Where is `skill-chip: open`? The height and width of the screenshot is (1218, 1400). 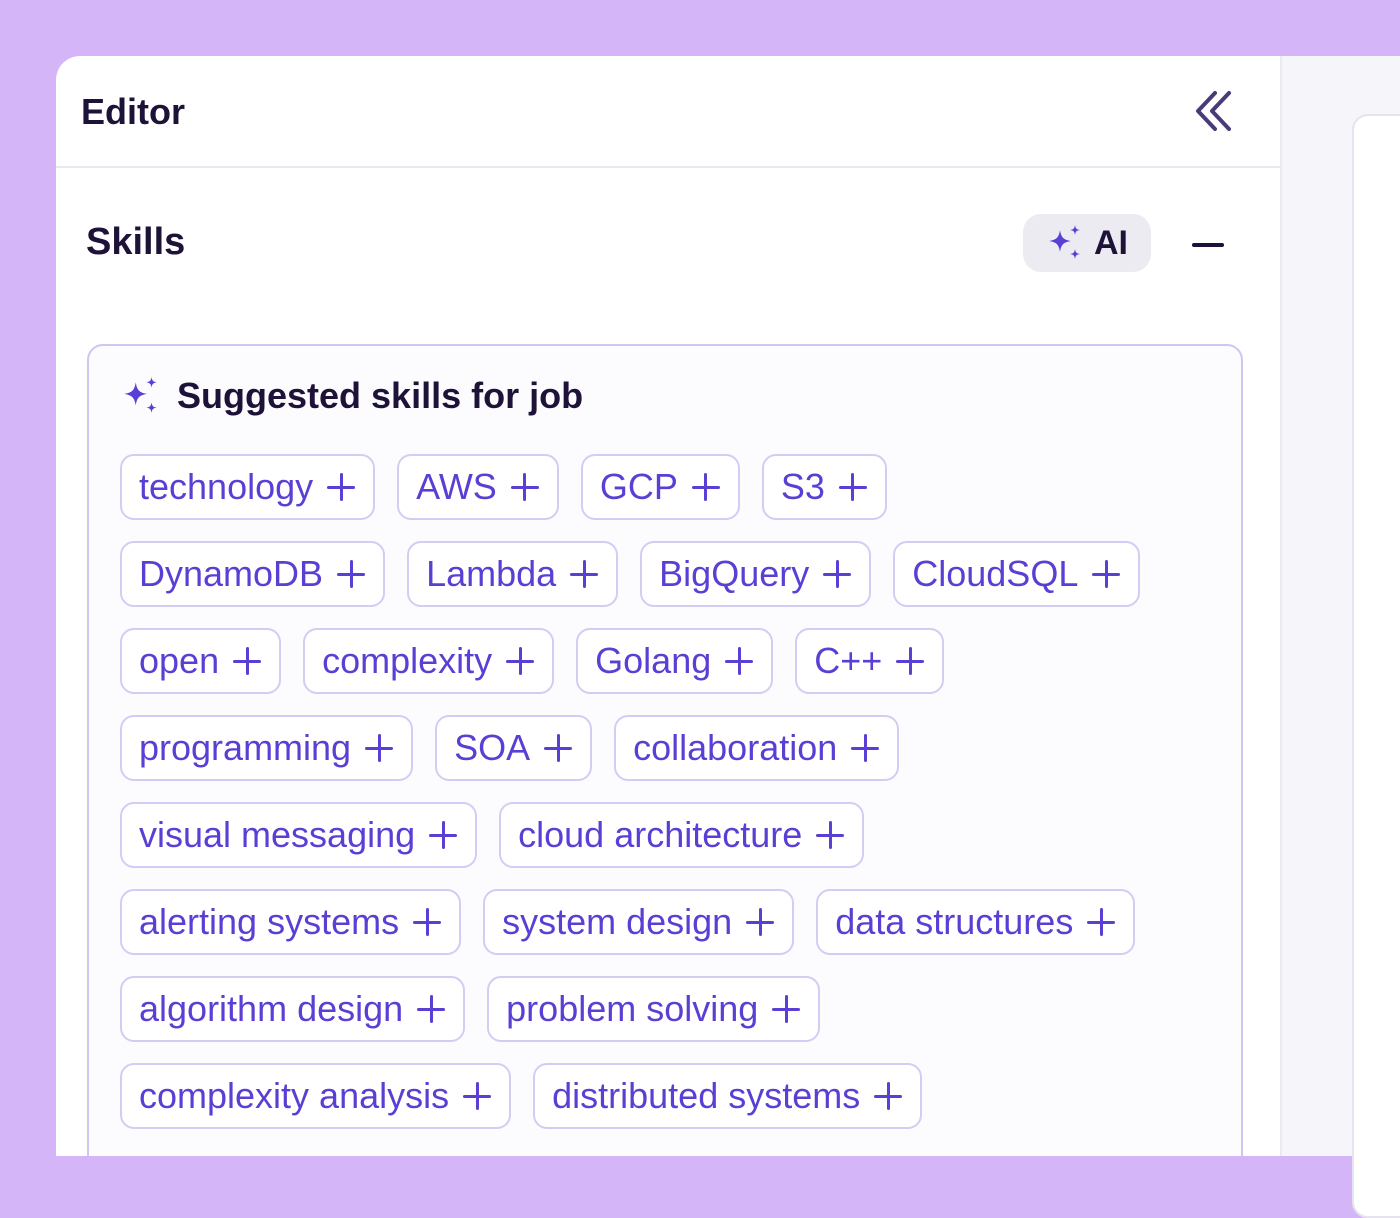 skill-chip: open is located at coordinates (201, 661).